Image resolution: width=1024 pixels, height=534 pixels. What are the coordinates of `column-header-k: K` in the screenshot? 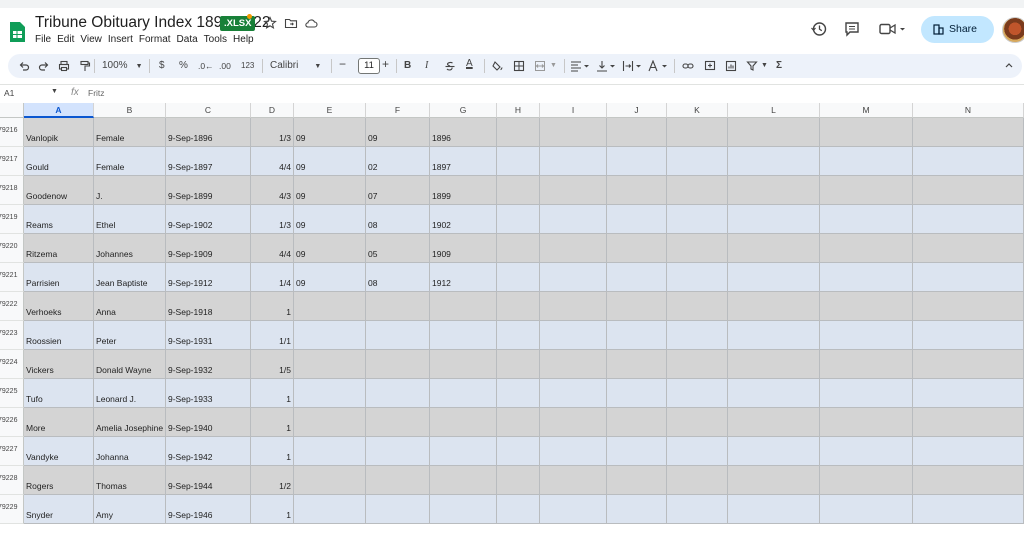 It's located at (697, 110).